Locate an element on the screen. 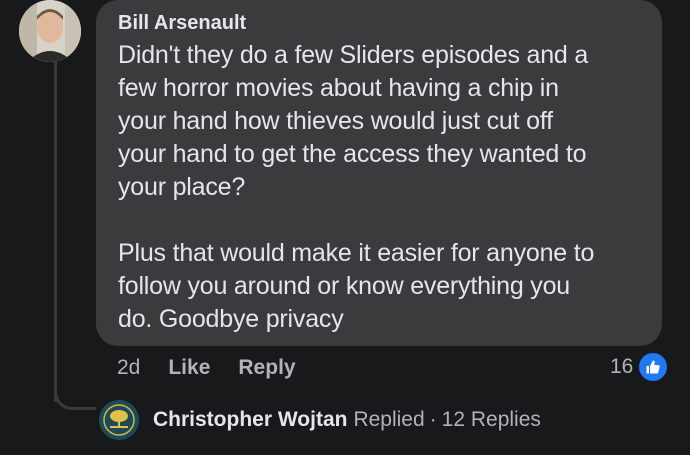 Image resolution: width=690 pixels, height=455 pixels. reaction-count: 16 is located at coordinates (622, 366).